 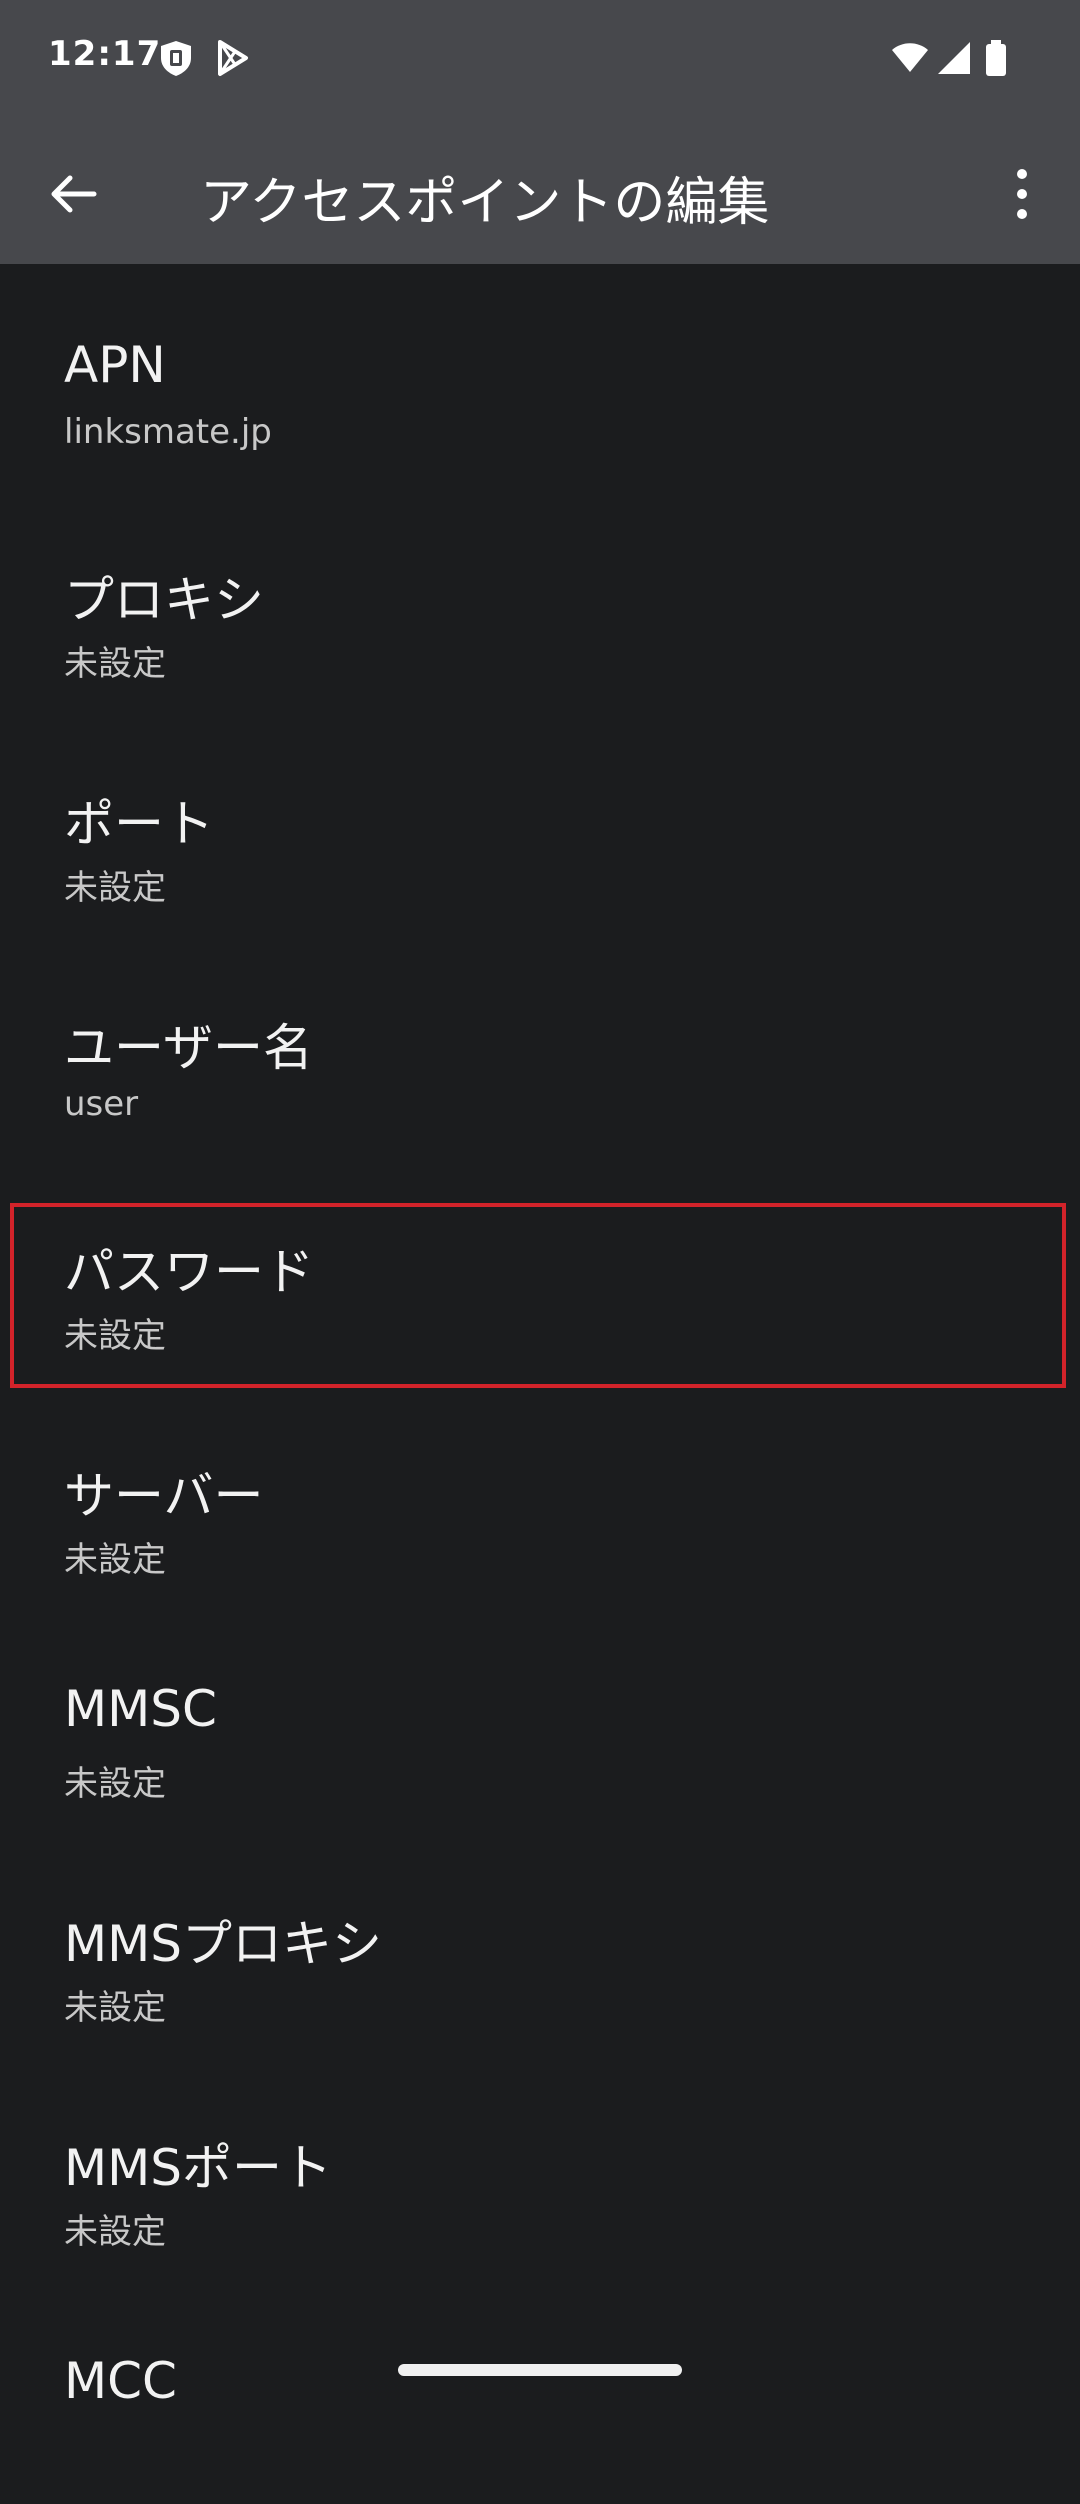 I want to click on battery-icon, so click(x=996, y=58).